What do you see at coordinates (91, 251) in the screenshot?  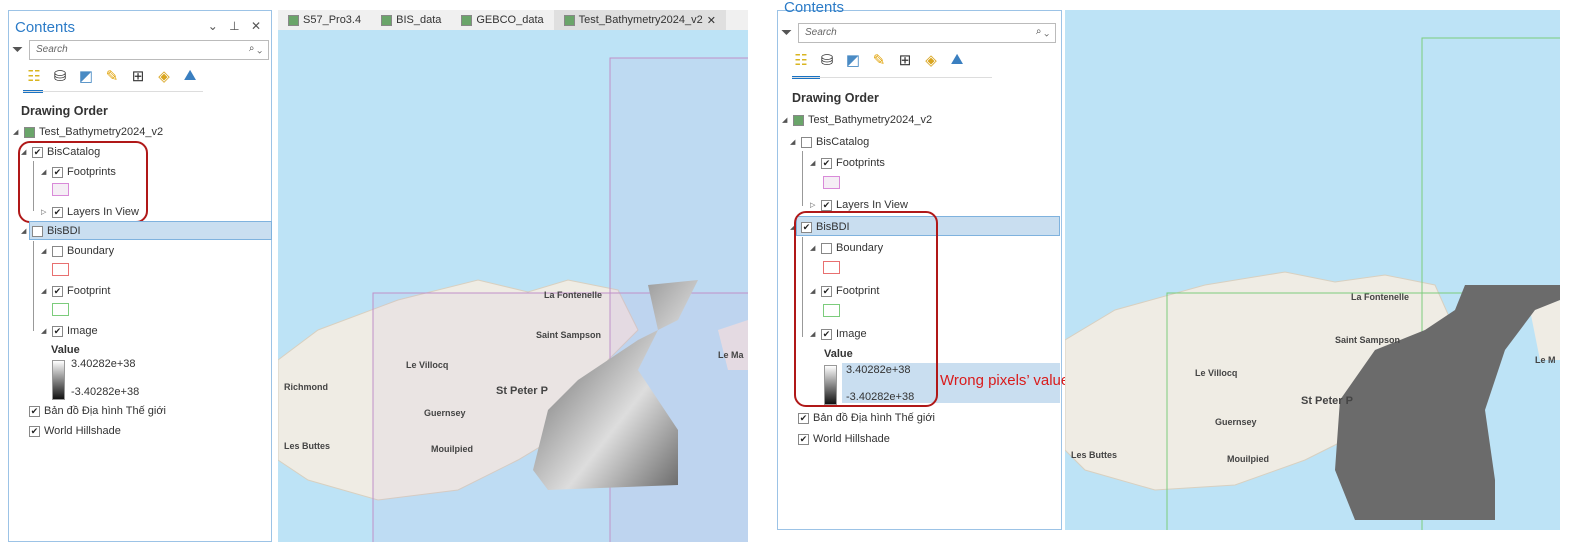 I see `layer-label: Boundary` at bounding box center [91, 251].